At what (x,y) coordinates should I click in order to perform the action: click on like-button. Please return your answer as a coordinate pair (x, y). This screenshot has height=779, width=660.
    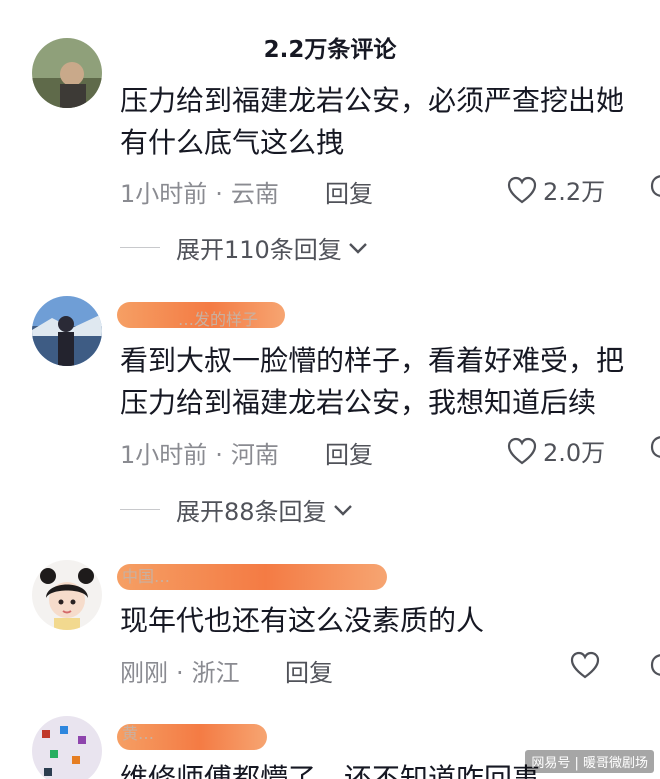
    Looking at the image, I should click on (588, 665).